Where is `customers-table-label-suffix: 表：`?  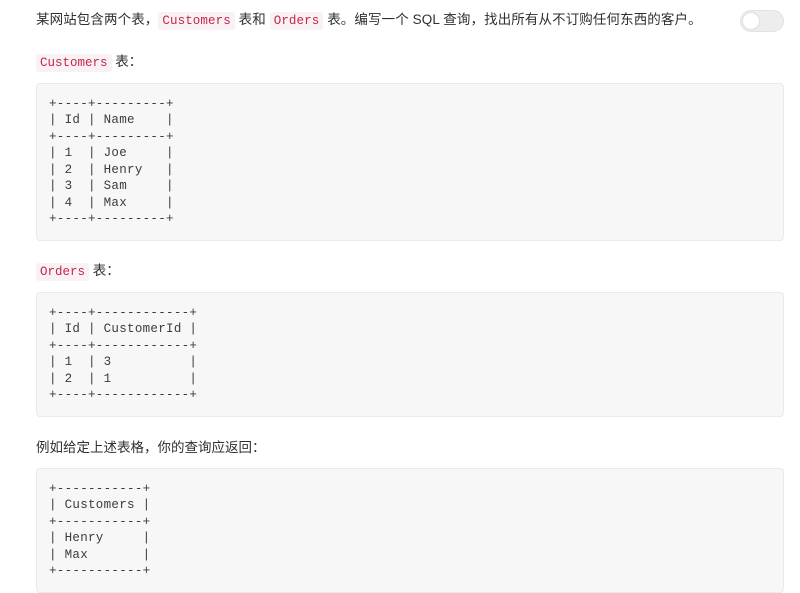
customers-table-label-suffix: 表： is located at coordinates (127, 61).